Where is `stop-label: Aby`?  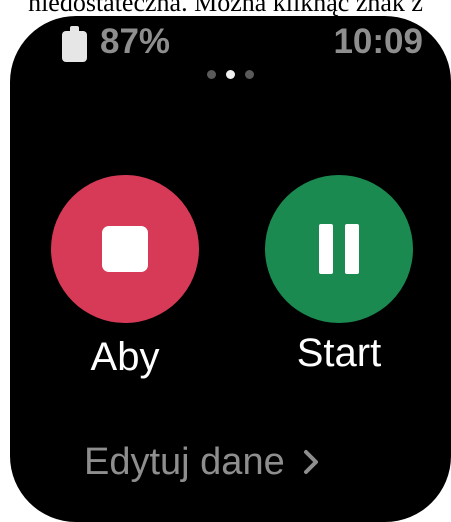 stop-label: Aby is located at coordinates (125, 357).